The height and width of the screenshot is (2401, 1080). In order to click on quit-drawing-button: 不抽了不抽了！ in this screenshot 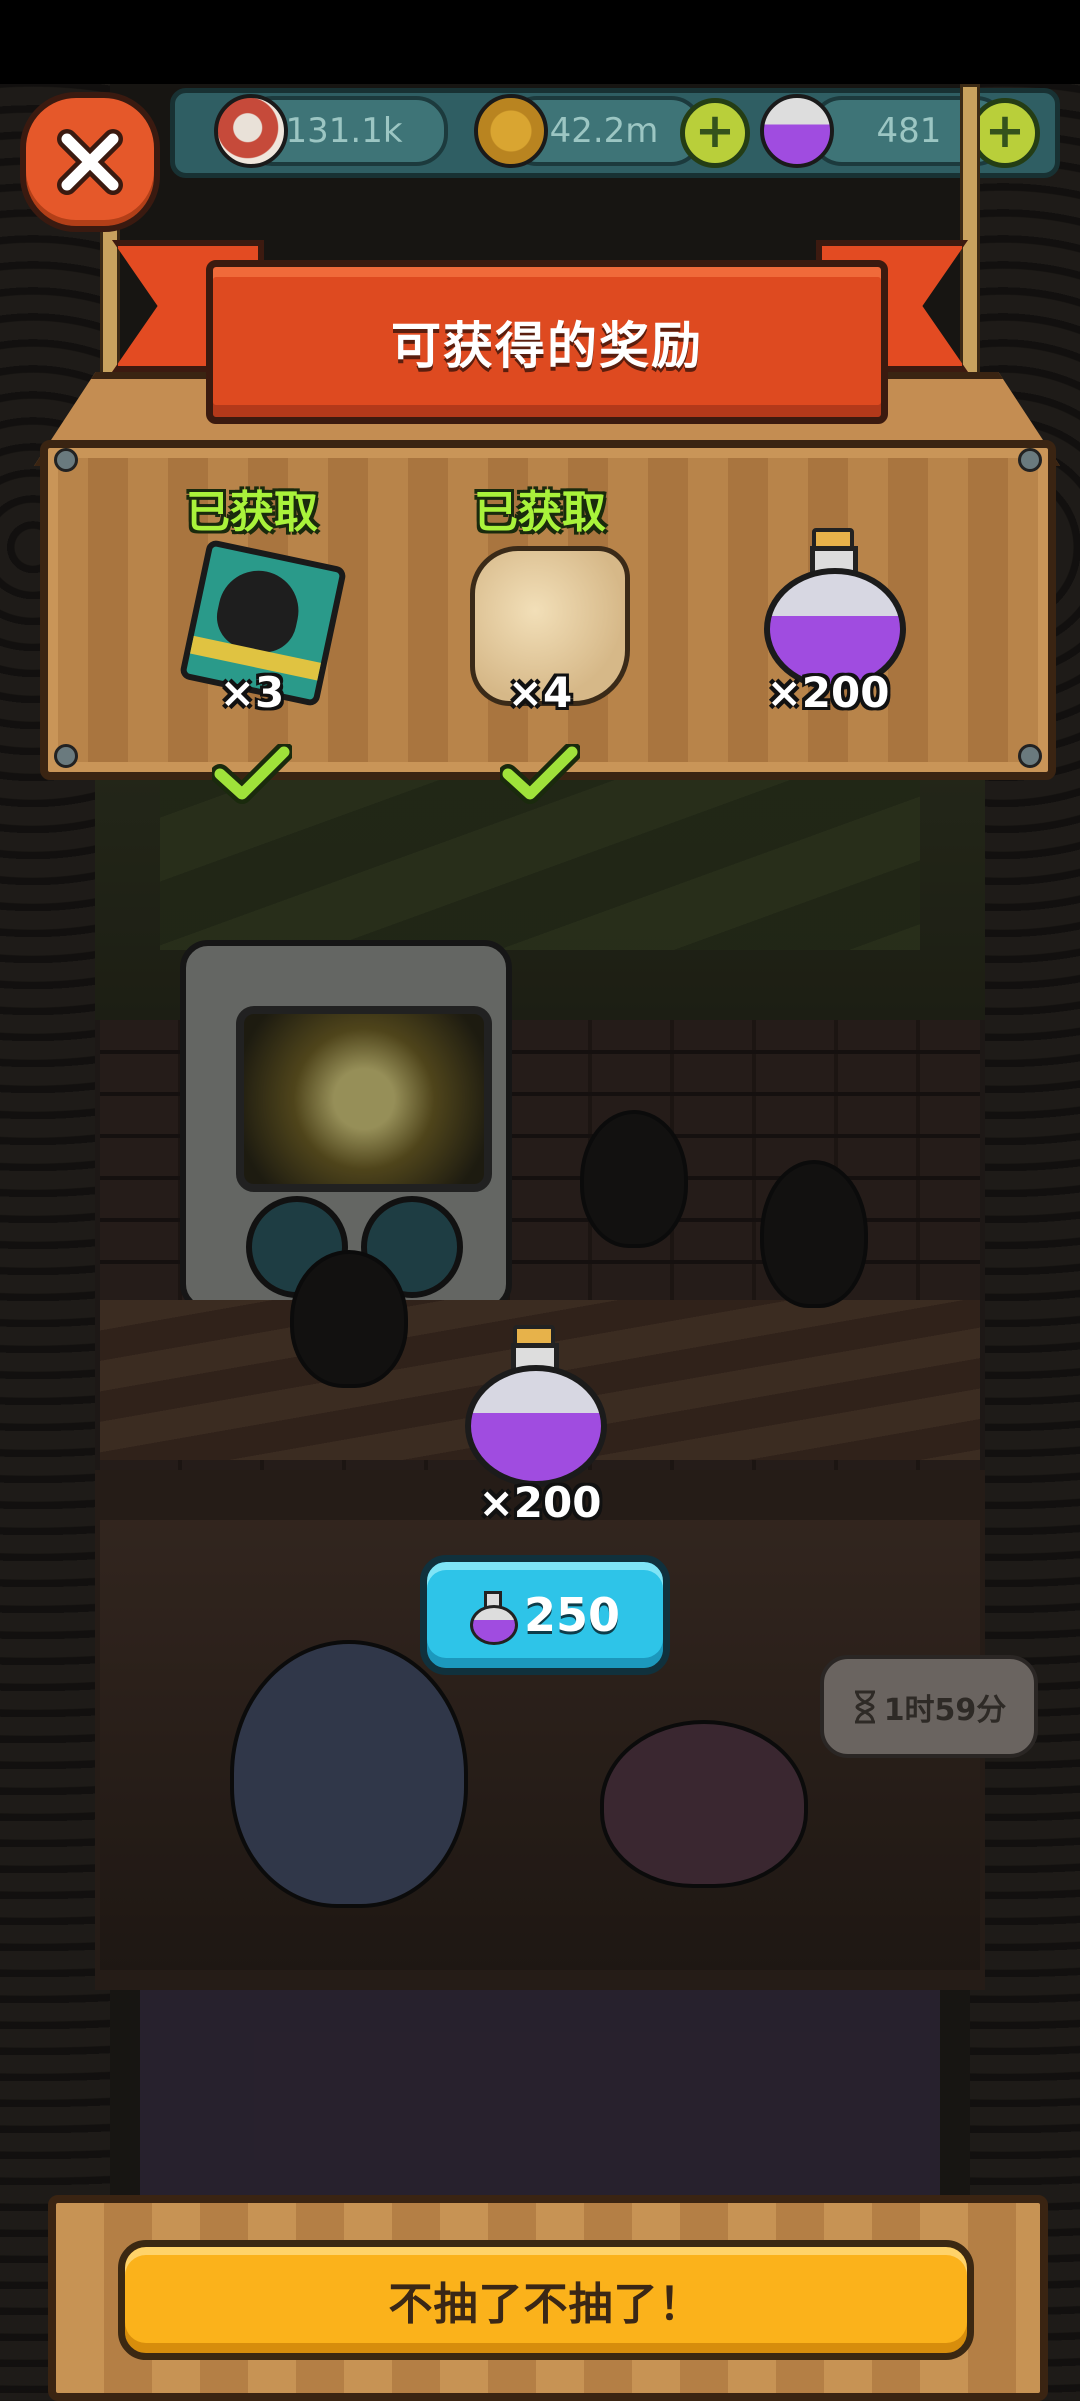, I will do `click(546, 2300)`.